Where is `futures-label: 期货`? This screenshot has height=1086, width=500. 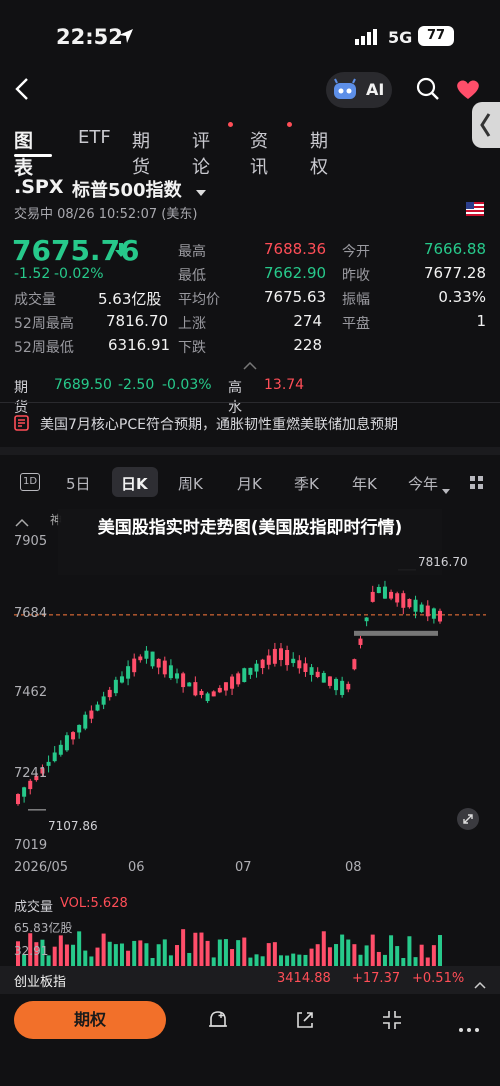
futures-label: 期货 is located at coordinates (21, 398).